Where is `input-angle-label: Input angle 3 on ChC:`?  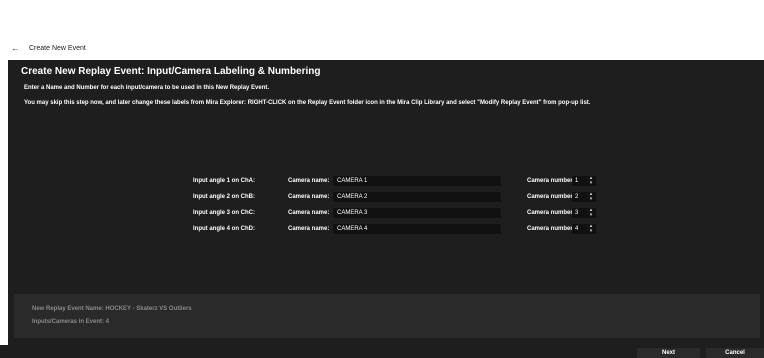 input-angle-label: Input angle 3 on ChC: is located at coordinates (224, 213).